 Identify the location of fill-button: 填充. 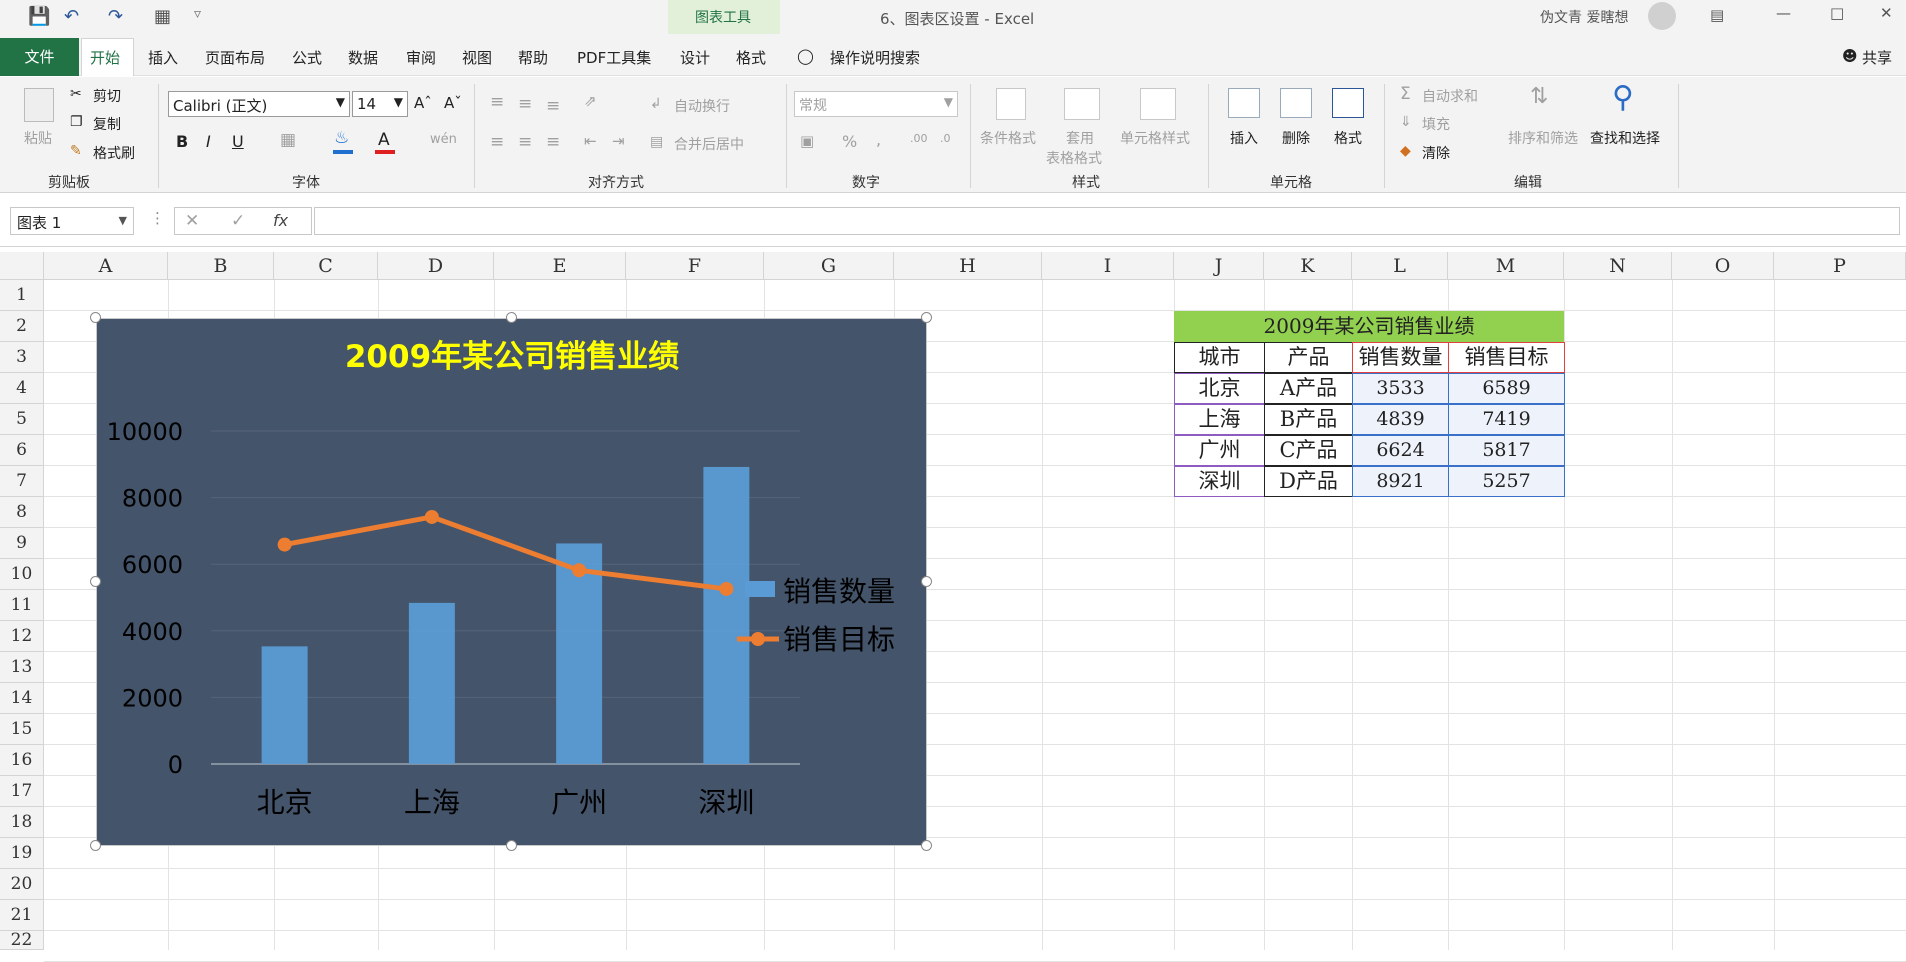
(1436, 124).